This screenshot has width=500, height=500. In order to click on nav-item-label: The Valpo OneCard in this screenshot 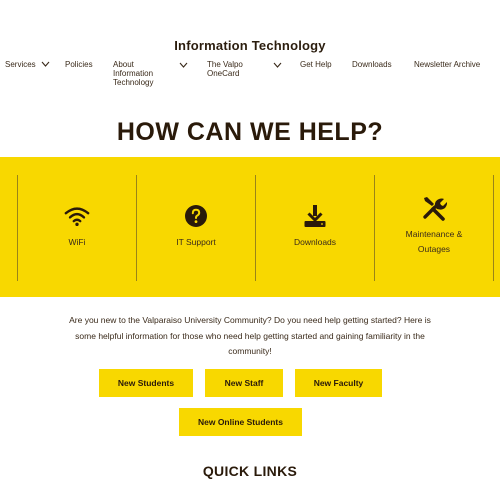, I will do `click(225, 69)`.